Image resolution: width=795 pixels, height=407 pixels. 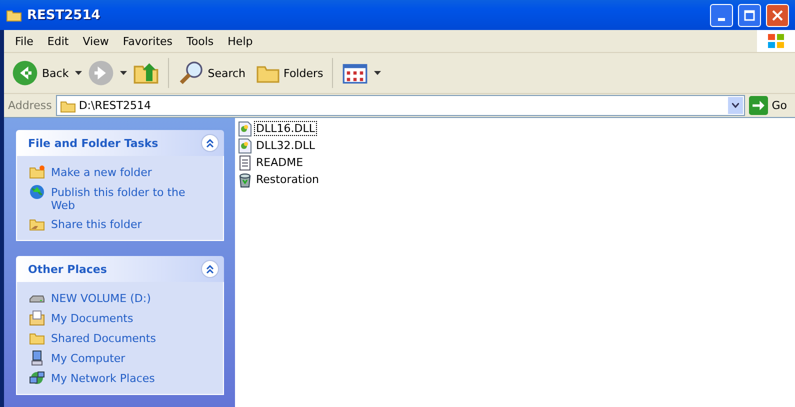 I want to click on folder-icon, so click(x=37, y=172).